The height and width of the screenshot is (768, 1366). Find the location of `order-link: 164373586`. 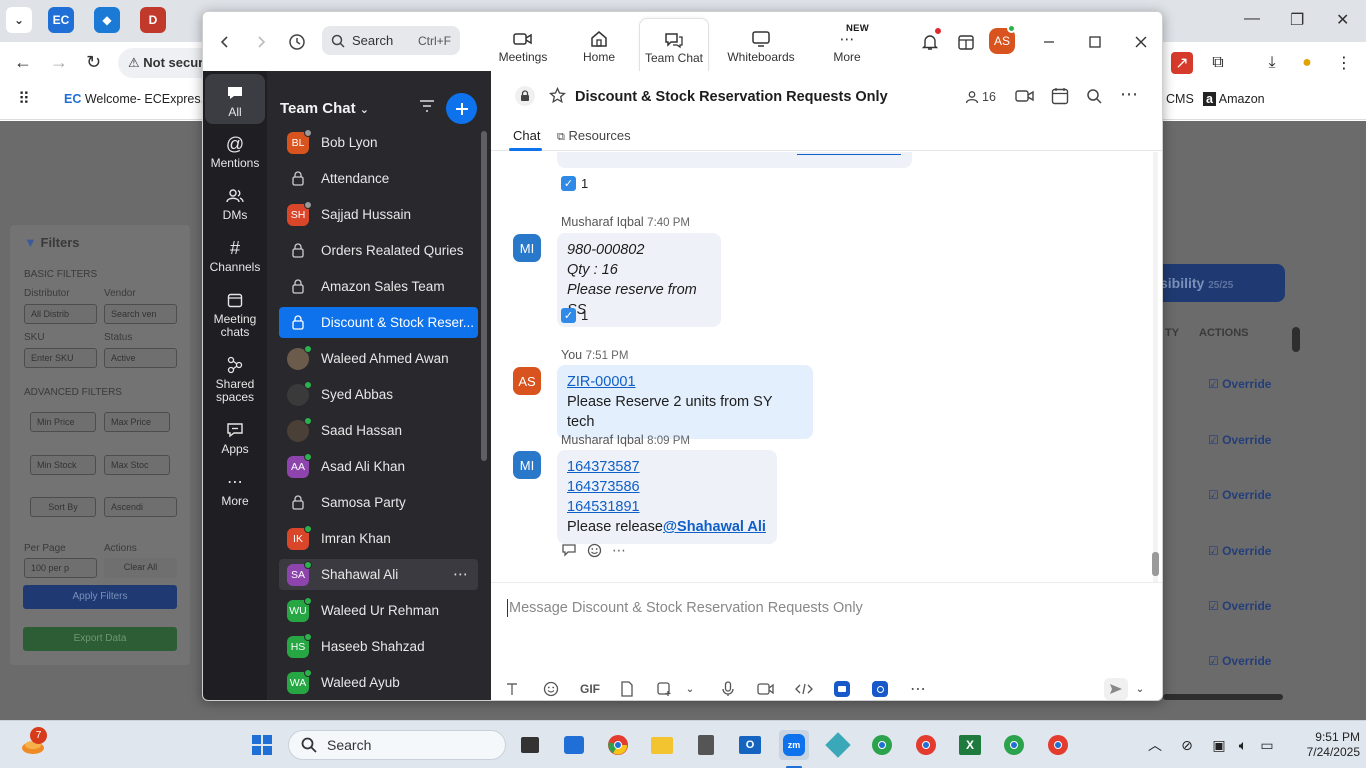

order-link: 164373586 is located at coordinates (603, 487).